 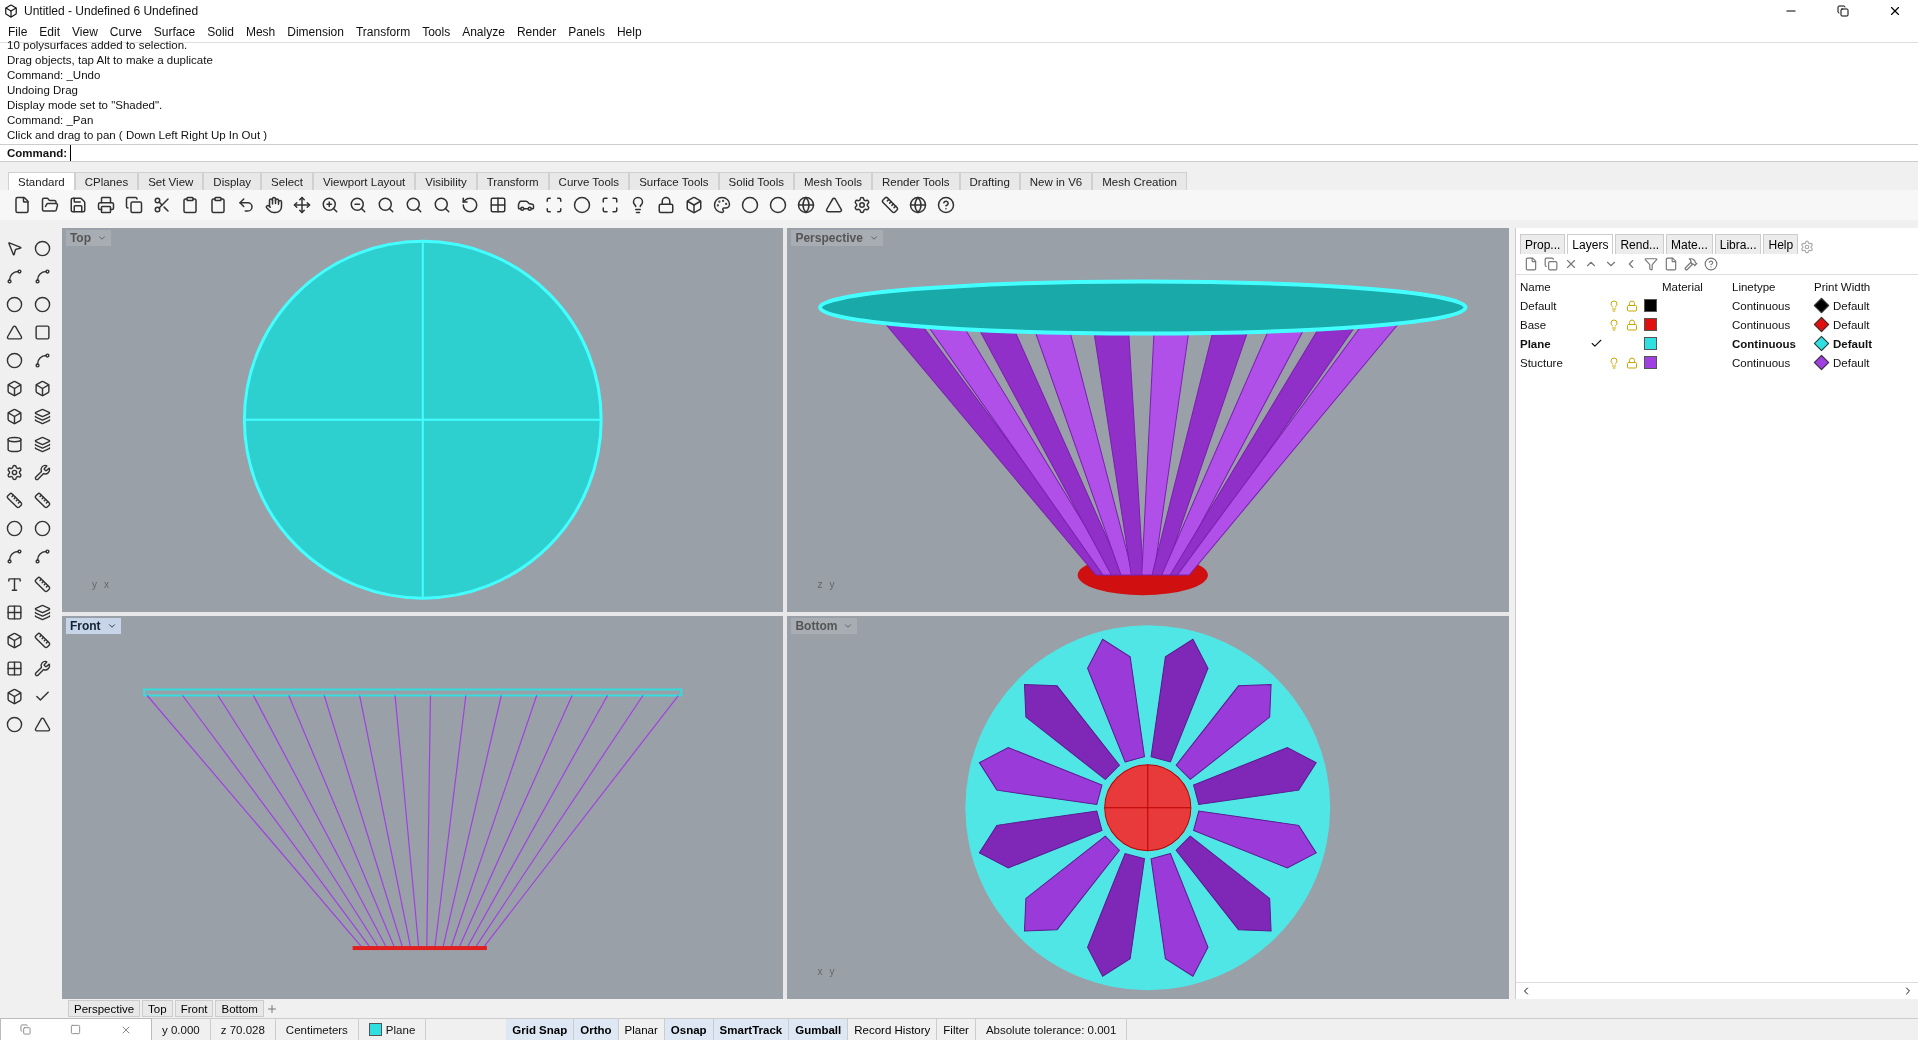 What do you see at coordinates (112, 11) in the screenshot?
I see `window-title: Untitled - Undefined 6 Undefined` at bounding box center [112, 11].